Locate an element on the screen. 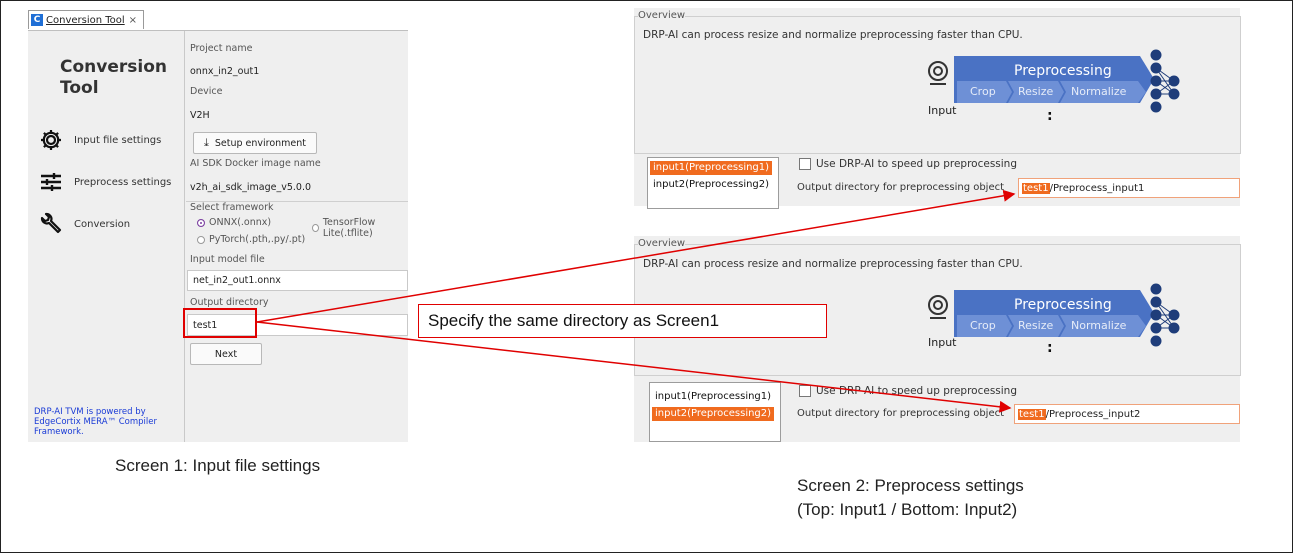 The height and width of the screenshot is (553, 1293). callout-note: Specify the same directory as Screen1 is located at coordinates (622, 321).